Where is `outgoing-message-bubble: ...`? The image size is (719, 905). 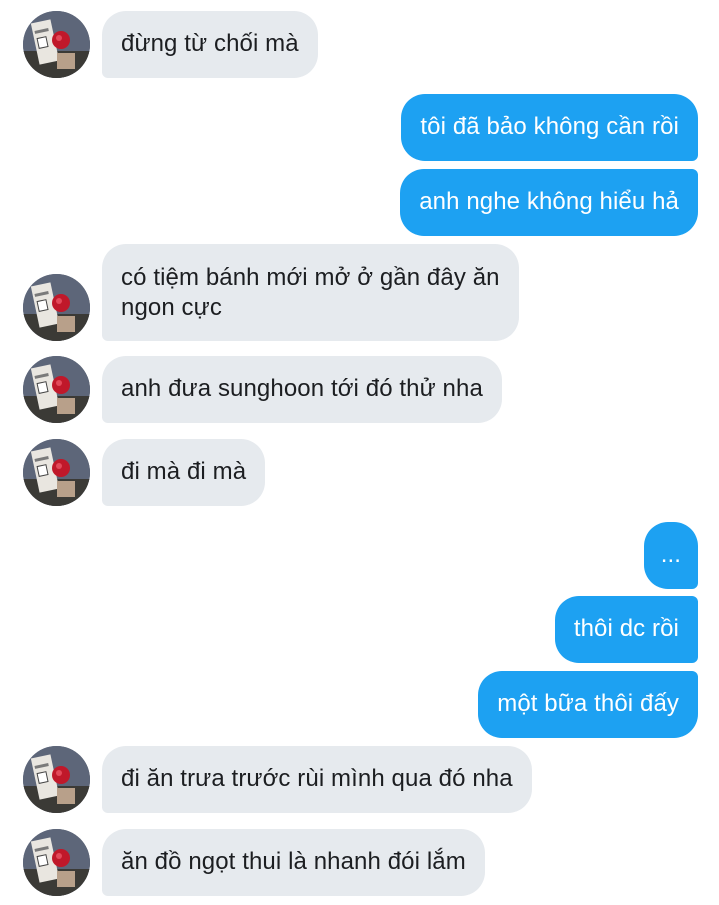 outgoing-message-bubble: ... is located at coordinates (670, 555).